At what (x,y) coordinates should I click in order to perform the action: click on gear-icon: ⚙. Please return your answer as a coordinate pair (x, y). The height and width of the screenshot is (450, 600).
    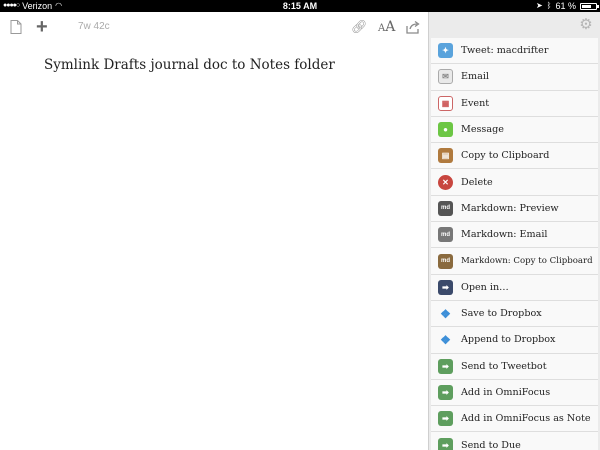
    Looking at the image, I should click on (586, 25).